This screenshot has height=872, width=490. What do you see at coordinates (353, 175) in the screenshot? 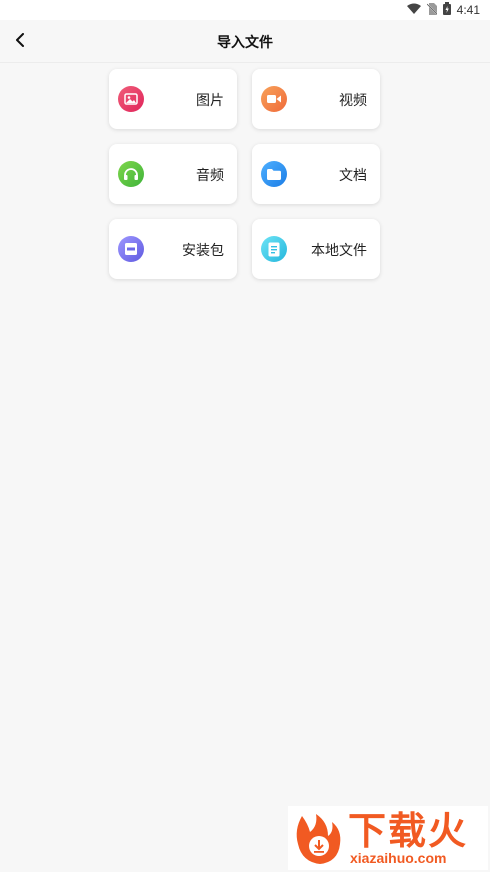
I see `card-label: 文档` at bounding box center [353, 175].